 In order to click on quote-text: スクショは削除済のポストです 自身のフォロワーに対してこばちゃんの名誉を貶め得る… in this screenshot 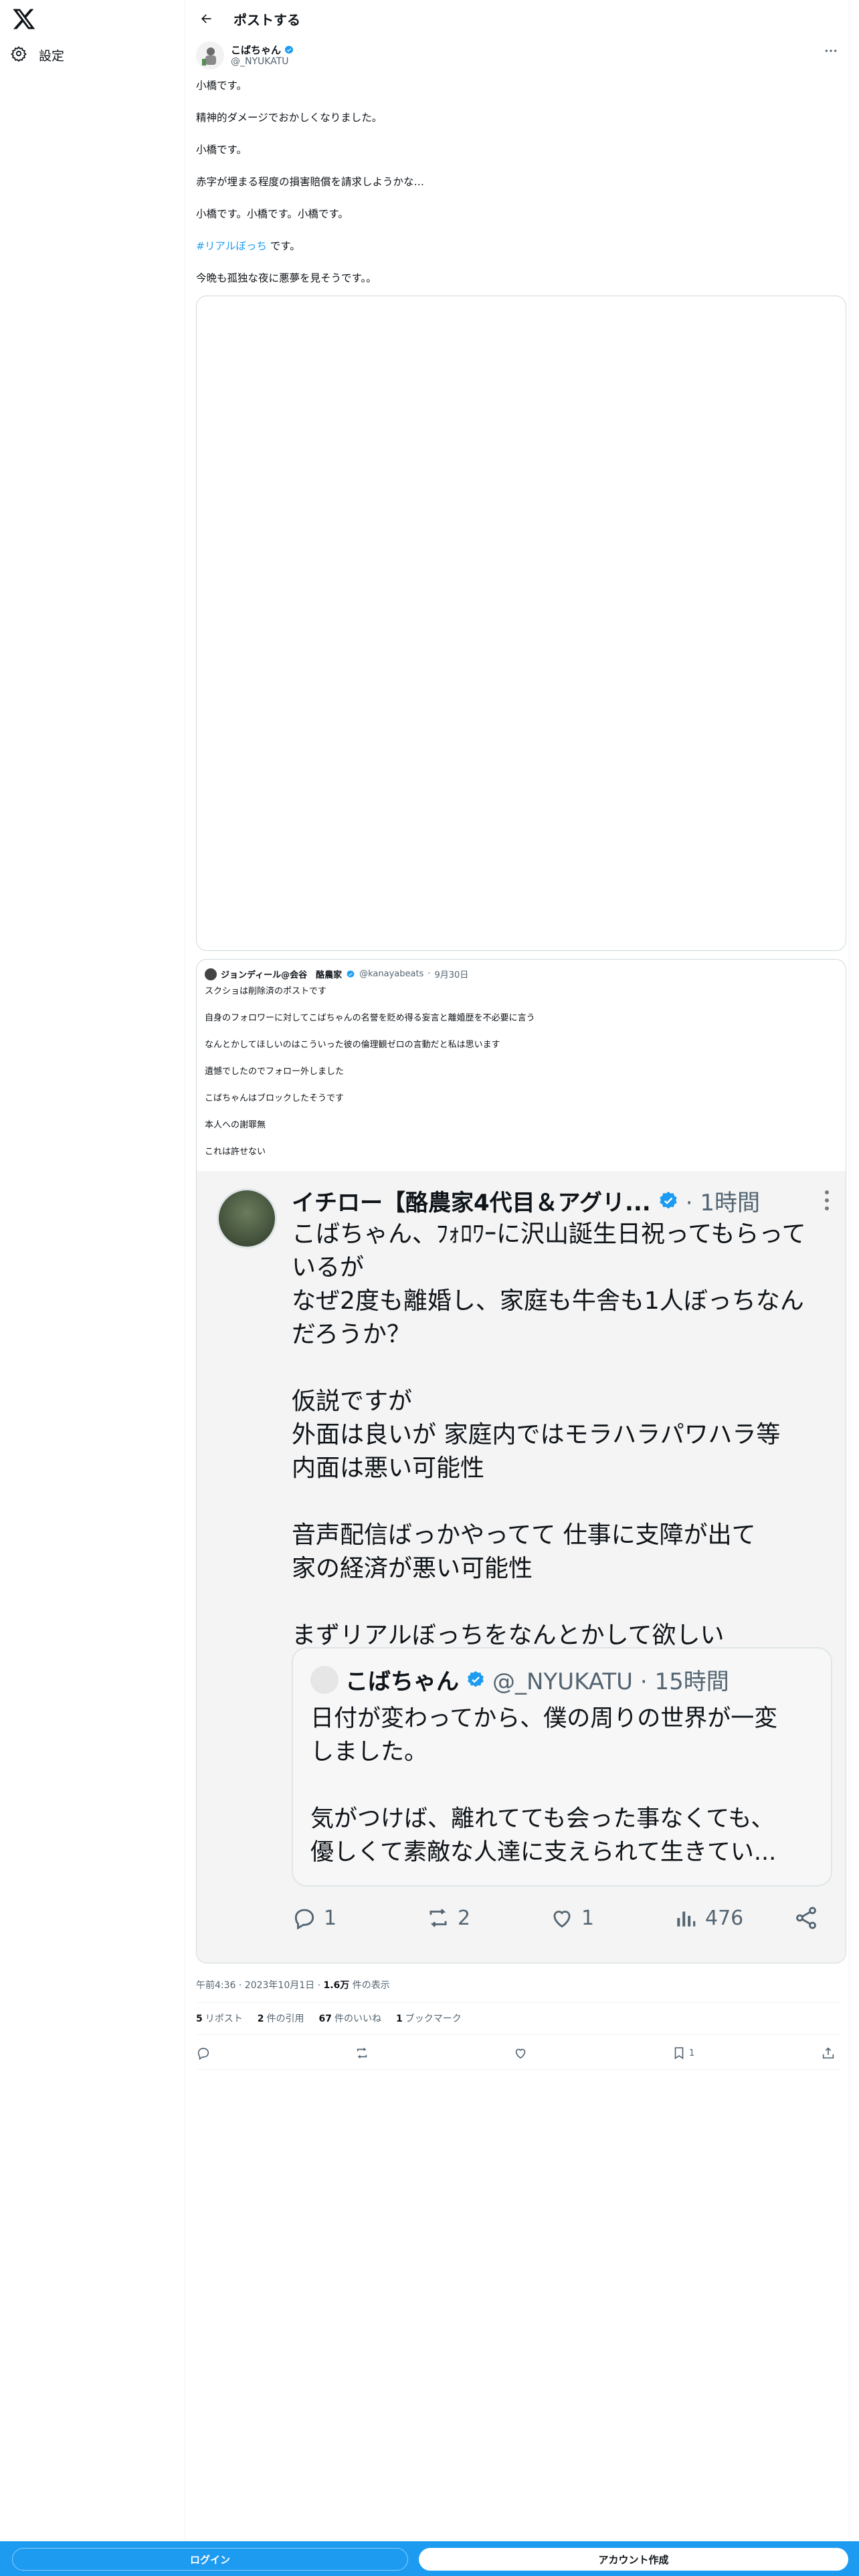, I will do `click(519, 1078)`.